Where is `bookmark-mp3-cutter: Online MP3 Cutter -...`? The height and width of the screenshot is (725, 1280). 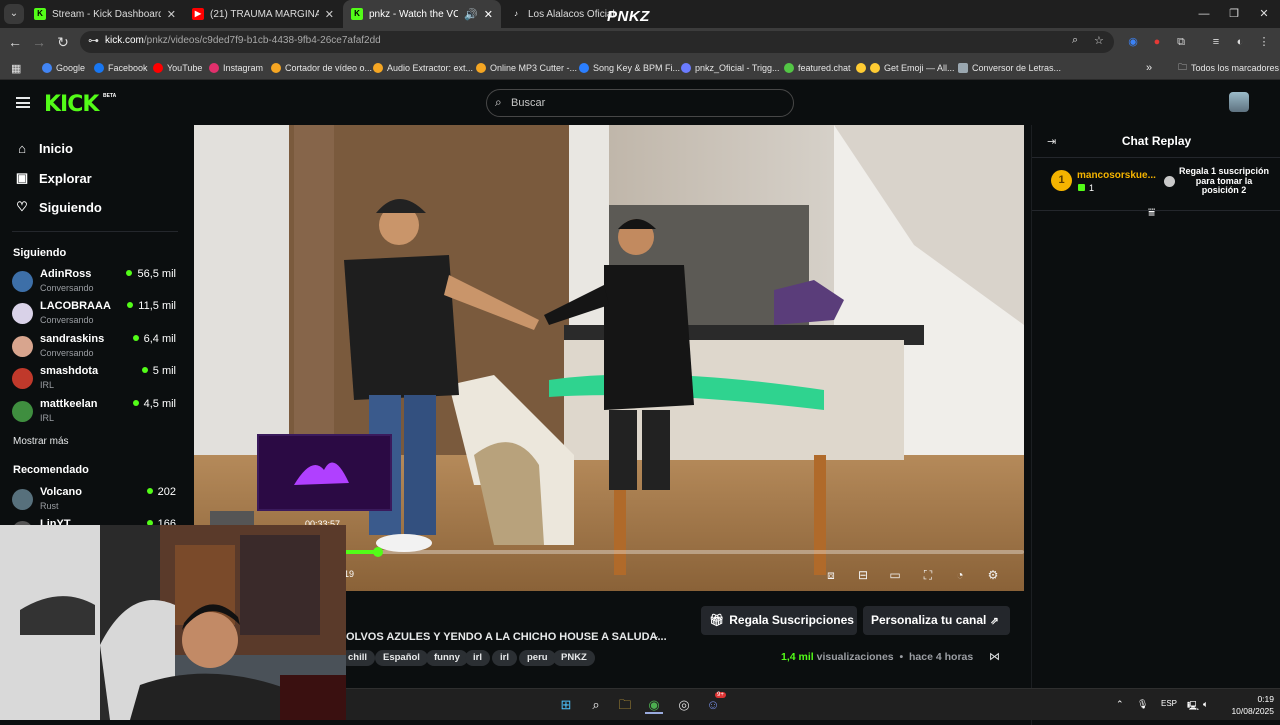 bookmark-mp3-cutter: Online MP3 Cutter -... is located at coordinates (526, 68).